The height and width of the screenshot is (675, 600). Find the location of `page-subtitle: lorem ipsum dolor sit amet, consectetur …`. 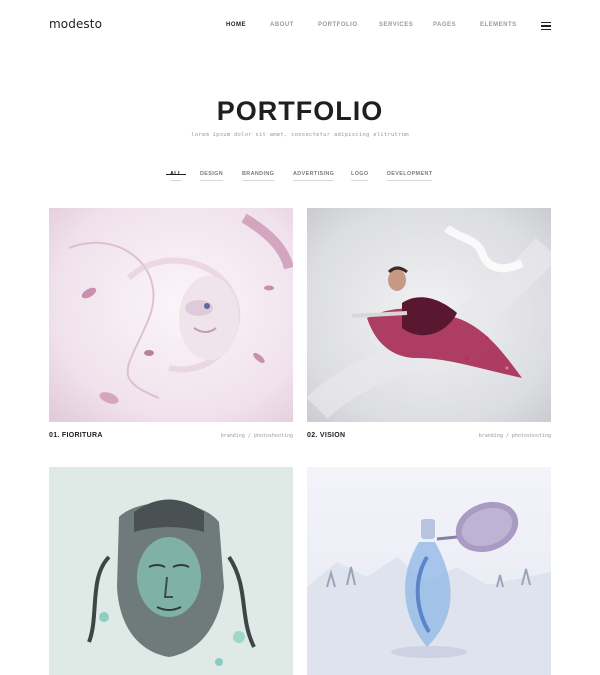

page-subtitle: lorem ipsum dolor sit amet, consectetur … is located at coordinates (300, 135).